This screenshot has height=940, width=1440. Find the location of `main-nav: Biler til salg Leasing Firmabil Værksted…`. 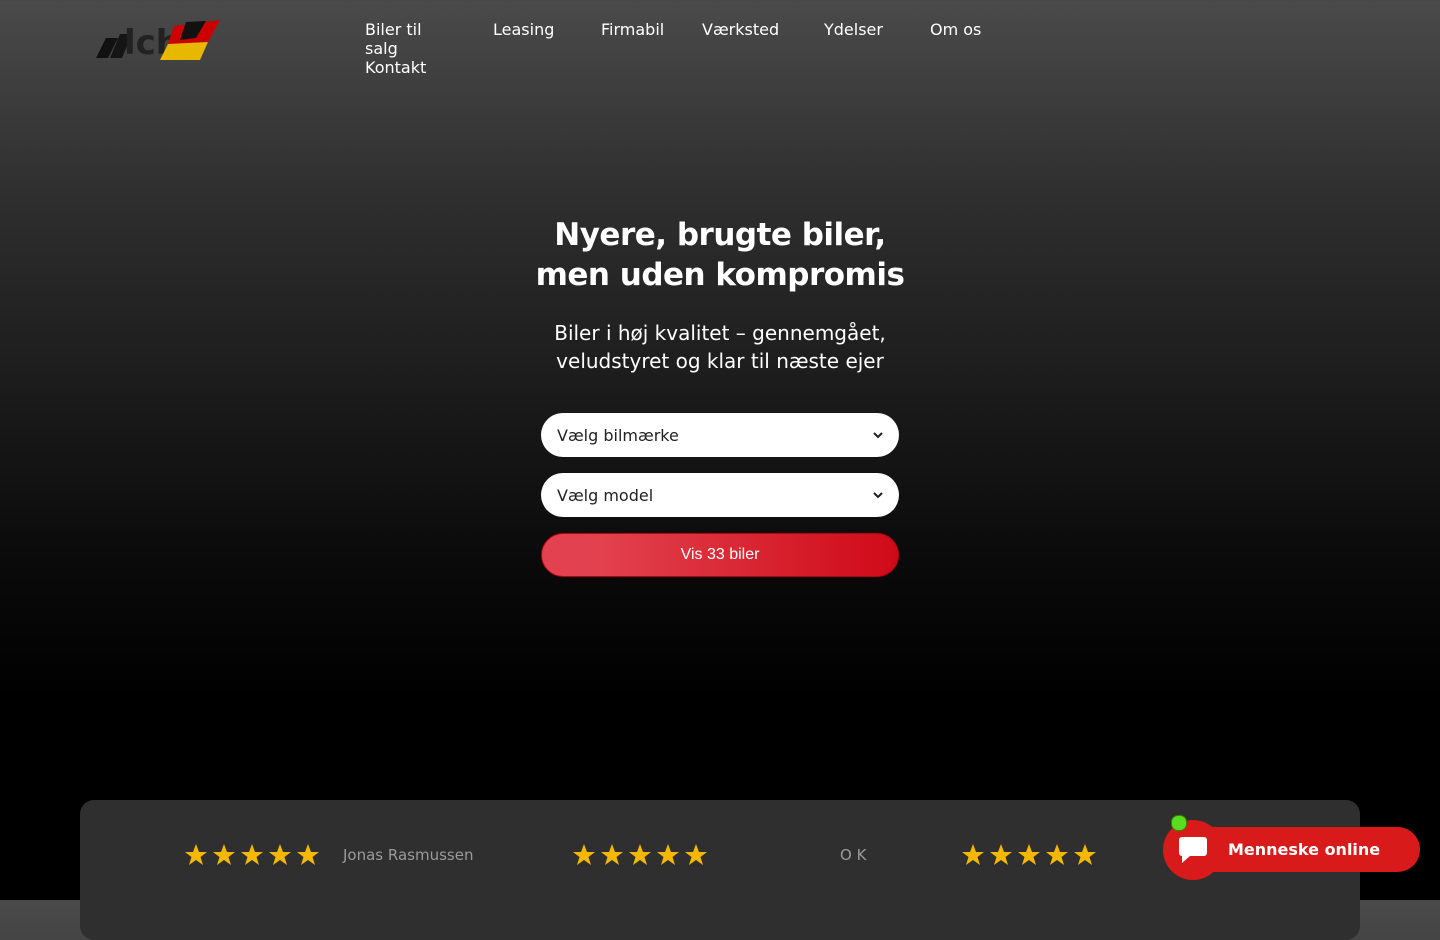

main-nav: Biler til salg Leasing Firmabil Værksted… is located at coordinates (685, 48).